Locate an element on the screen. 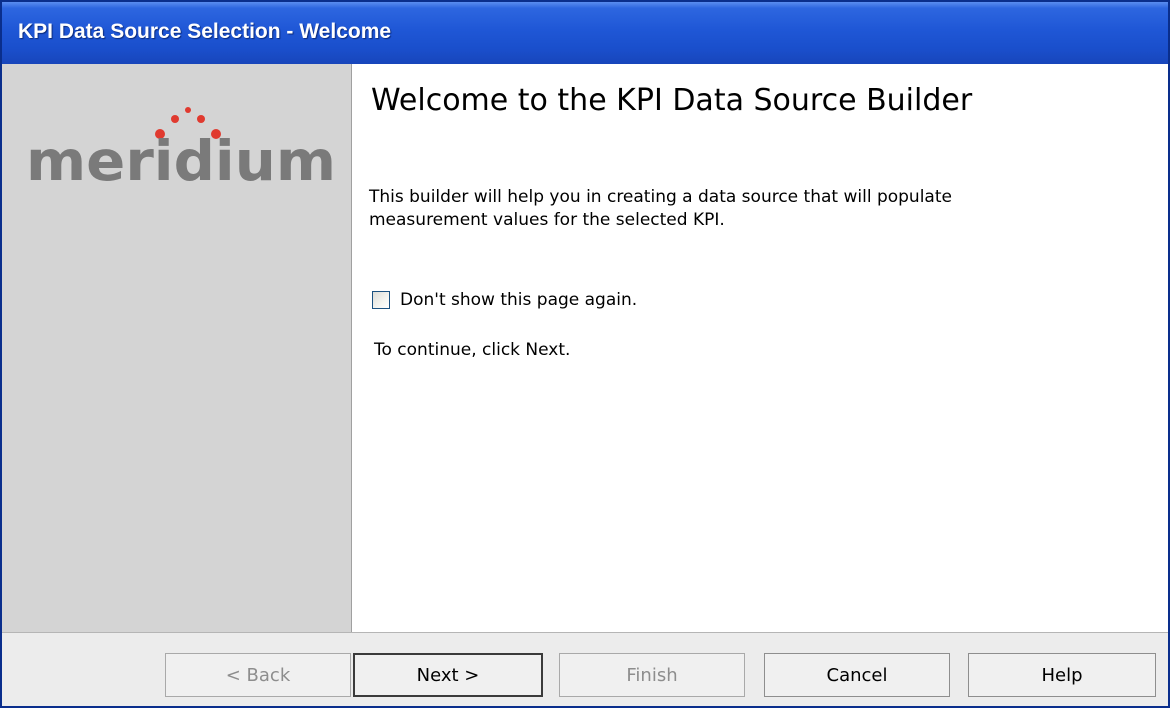 The width and height of the screenshot is (1170, 708). meridium-logo: meridium is located at coordinates (186, 146).